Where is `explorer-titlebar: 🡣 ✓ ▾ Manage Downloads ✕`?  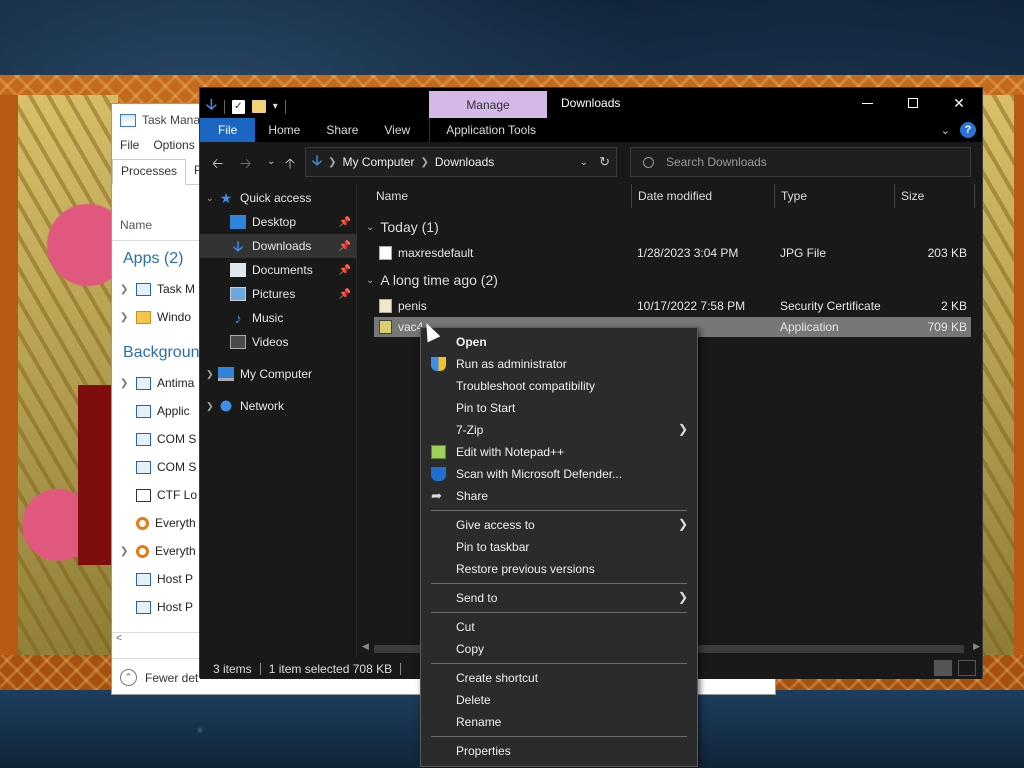 explorer-titlebar: 🡣 ✓ ▾ Manage Downloads ✕ is located at coordinates (591, 103).